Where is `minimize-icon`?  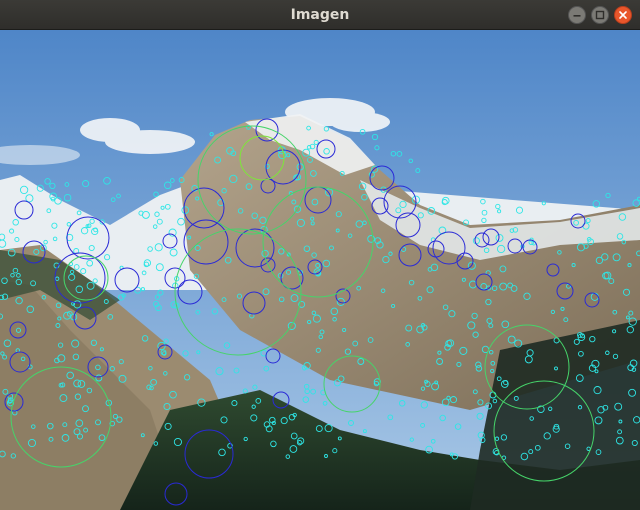 minimize-icon is located at coordinates (577, 16).